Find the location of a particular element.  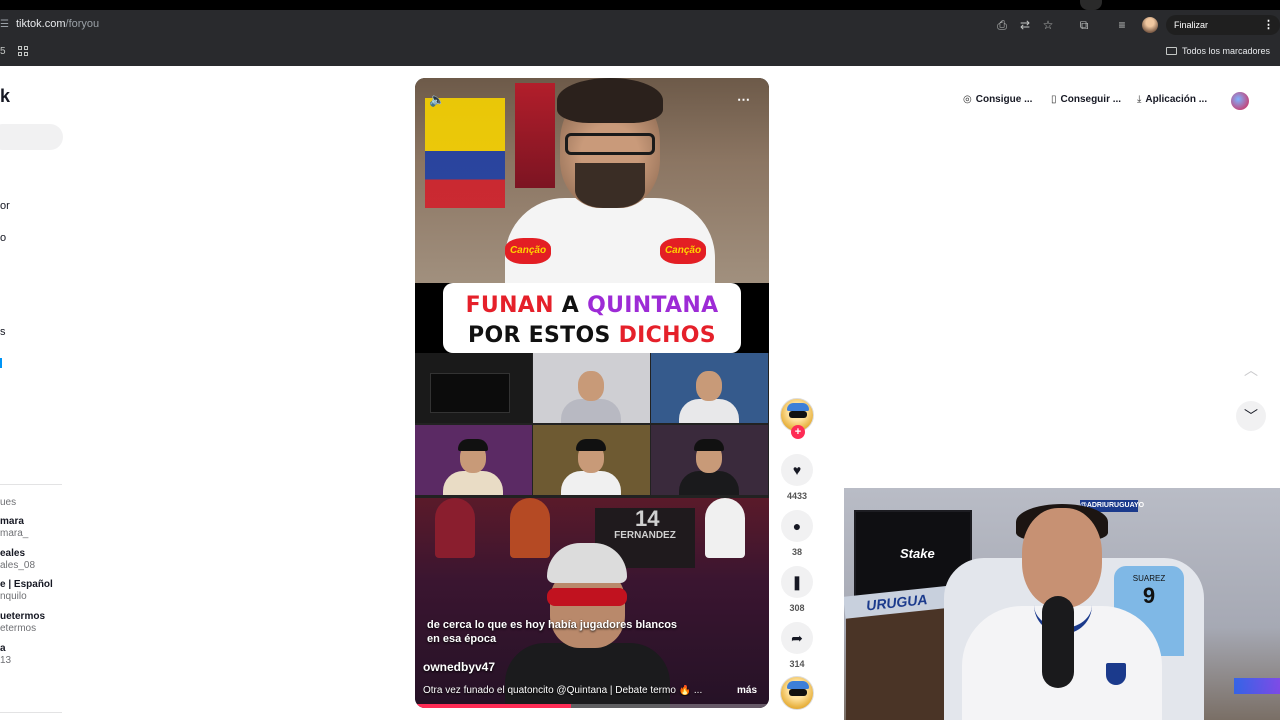

list-item: uetermos etermos is located at coordinates (22, 623).